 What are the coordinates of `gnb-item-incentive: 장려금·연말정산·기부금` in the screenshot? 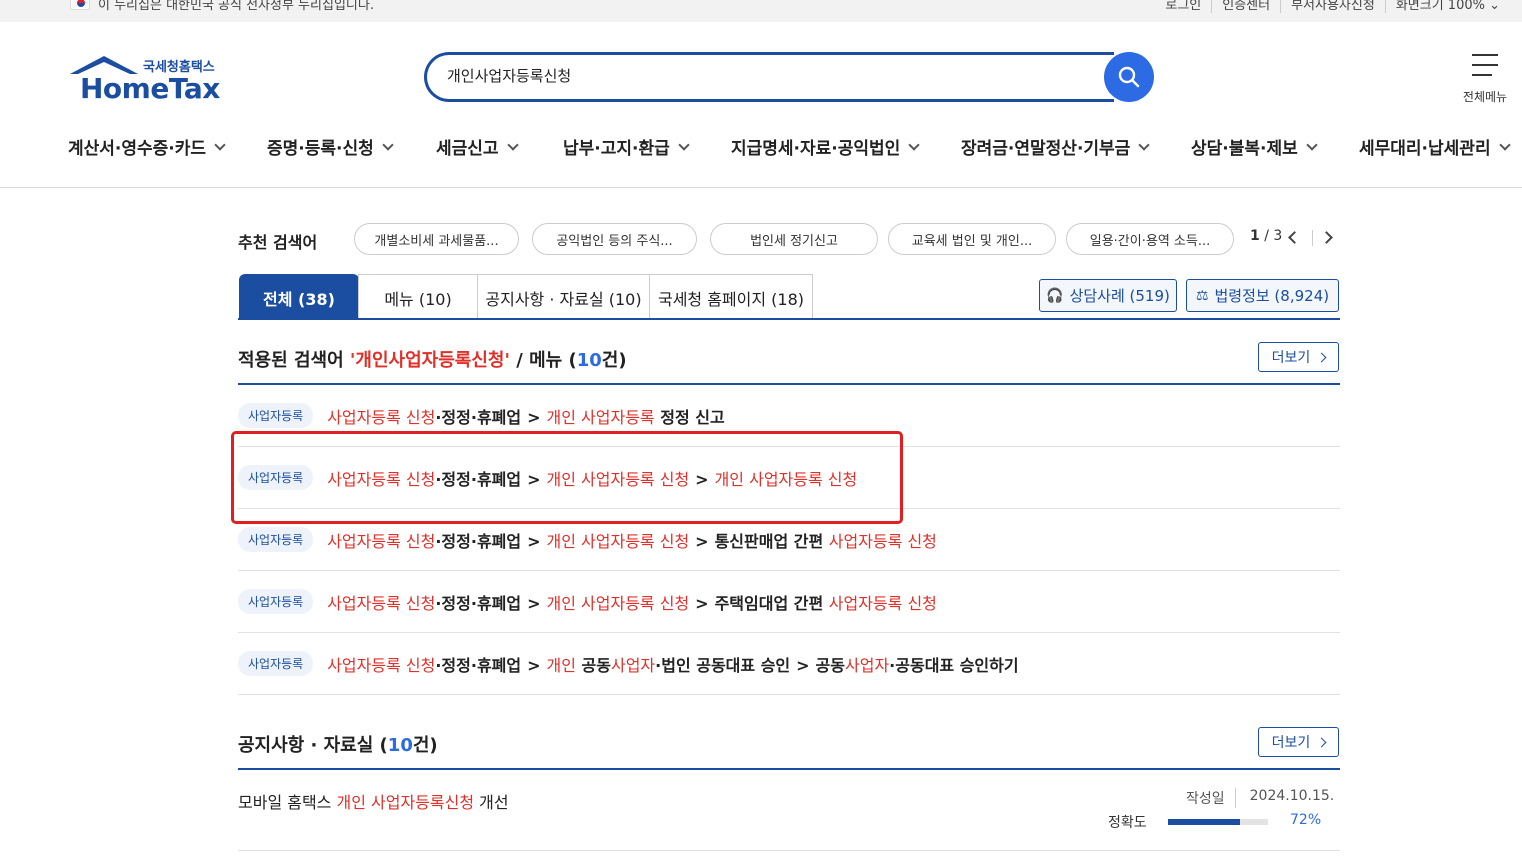 It's located at (1055, 146).